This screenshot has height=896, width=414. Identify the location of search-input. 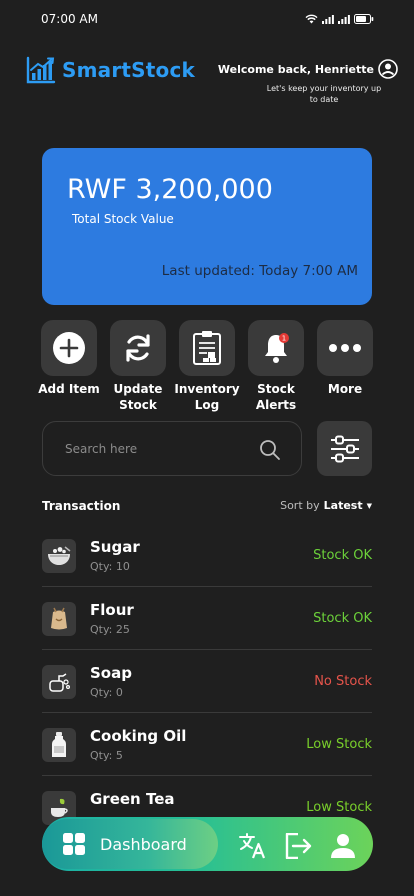
(160, 449).